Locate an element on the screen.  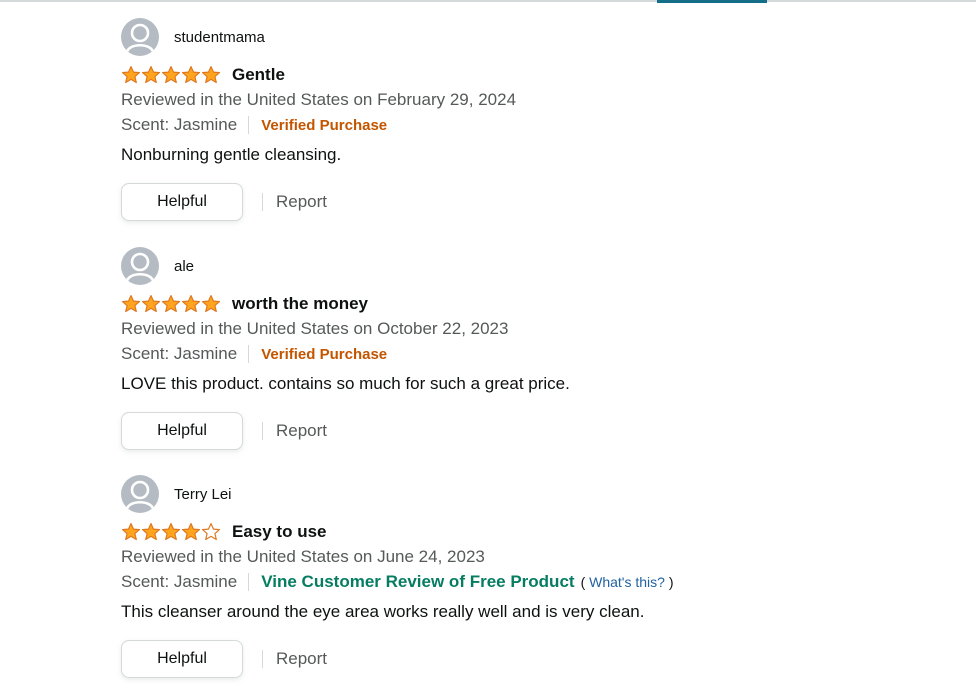
reviewer-name: Terry Lei is located at coordinates (203, 494).